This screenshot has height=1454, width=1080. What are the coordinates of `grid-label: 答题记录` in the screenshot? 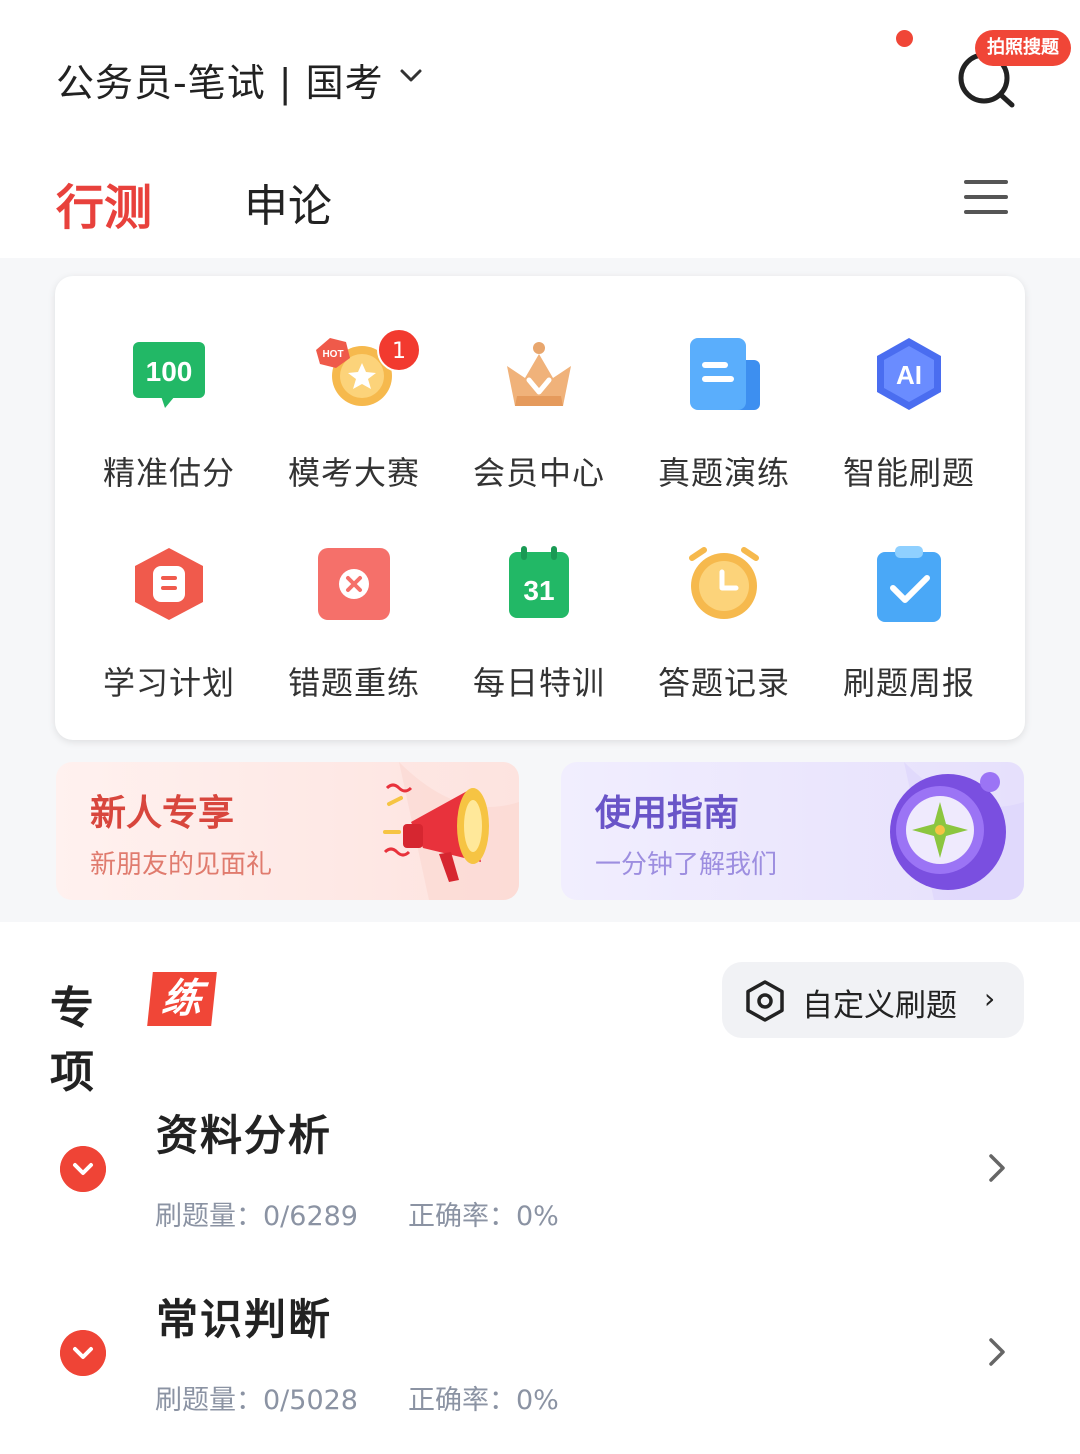 It's located at (723, 683).